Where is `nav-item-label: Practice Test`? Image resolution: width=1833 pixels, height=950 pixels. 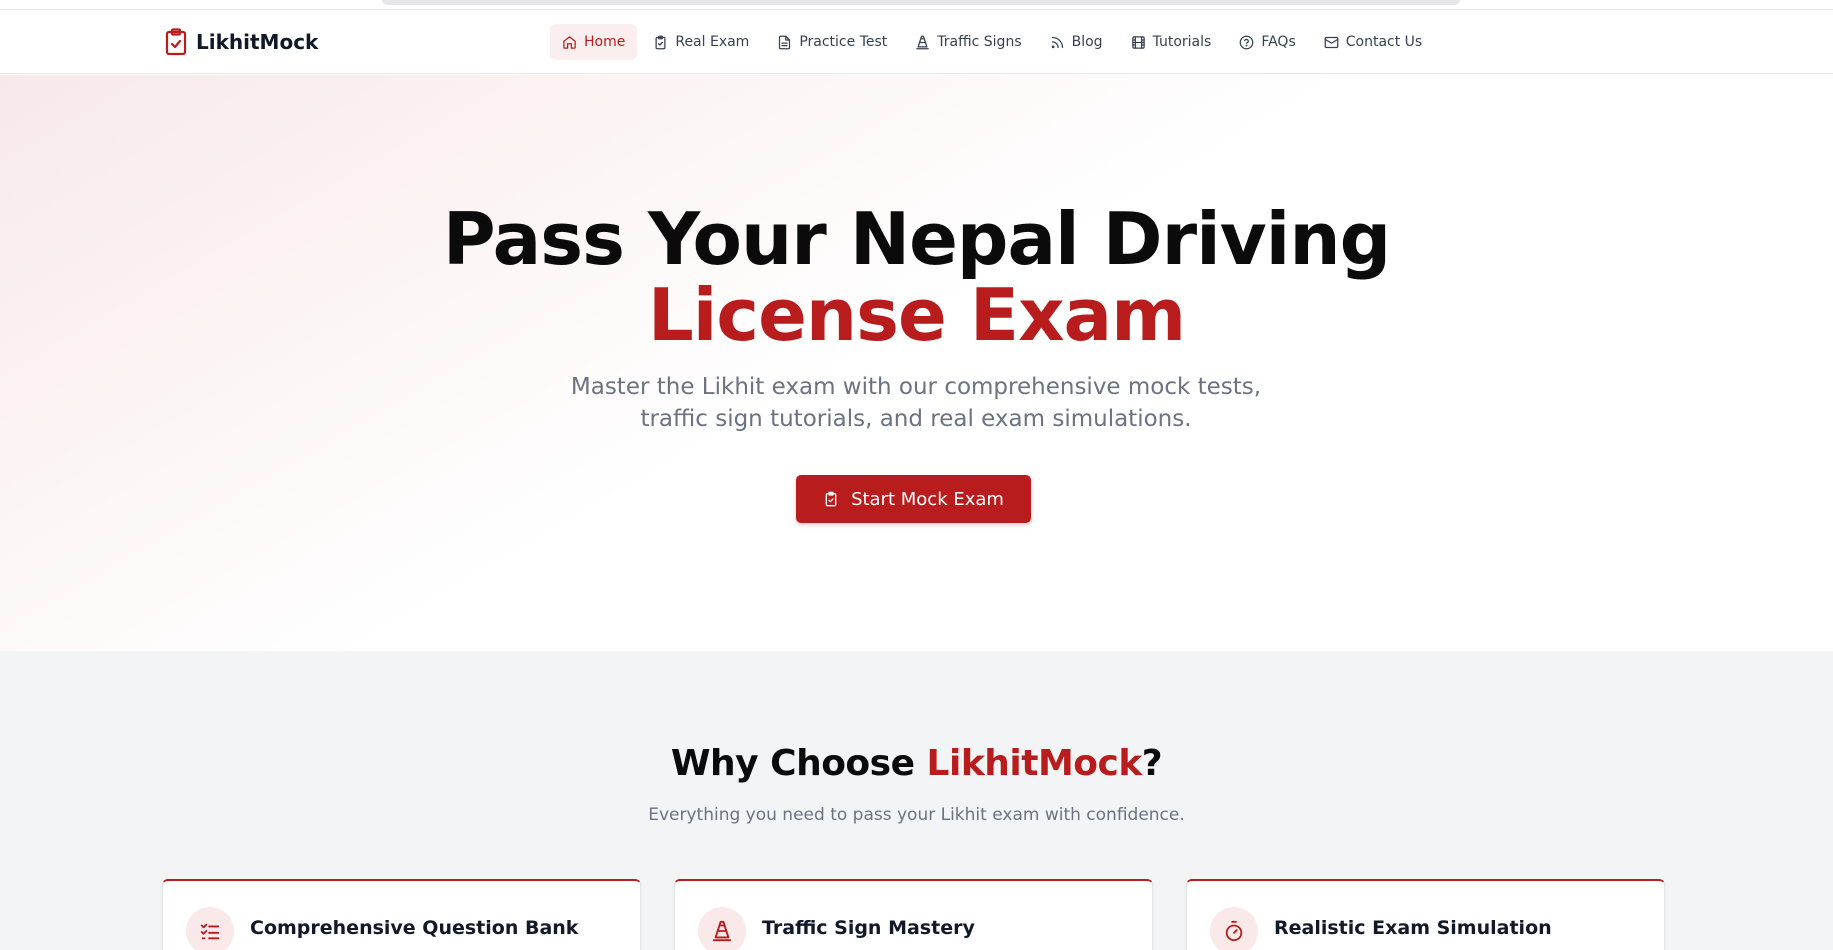 nav-item-label: Practice Test is located at coordinates (843, 42).